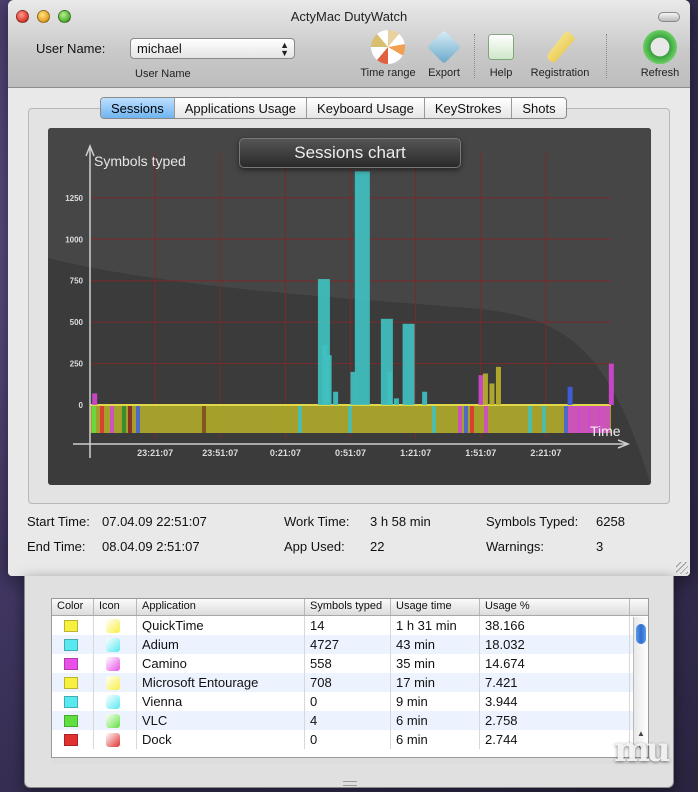 The image size is (698, 792). I want to click on column-header-usage-time: Usage time, so click(435, 607).